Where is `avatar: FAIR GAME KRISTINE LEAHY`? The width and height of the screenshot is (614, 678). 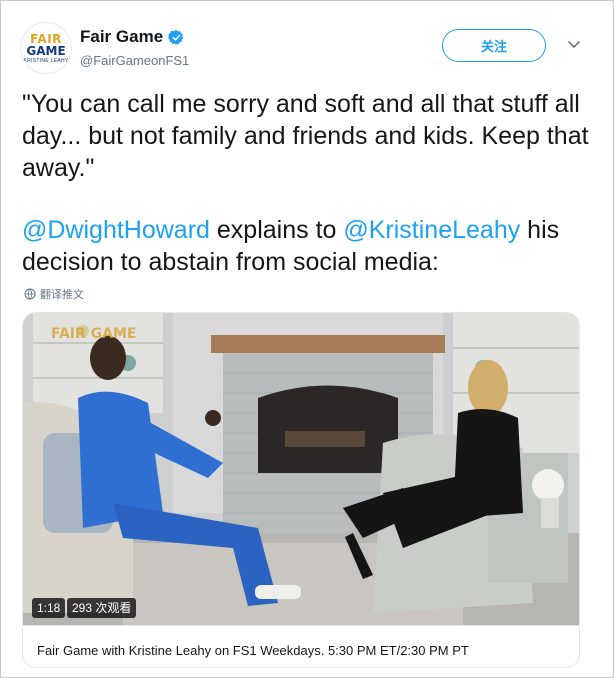
avatar: FAIR GAME KRISTINE LEAHY is located at coordinates (46, 48).